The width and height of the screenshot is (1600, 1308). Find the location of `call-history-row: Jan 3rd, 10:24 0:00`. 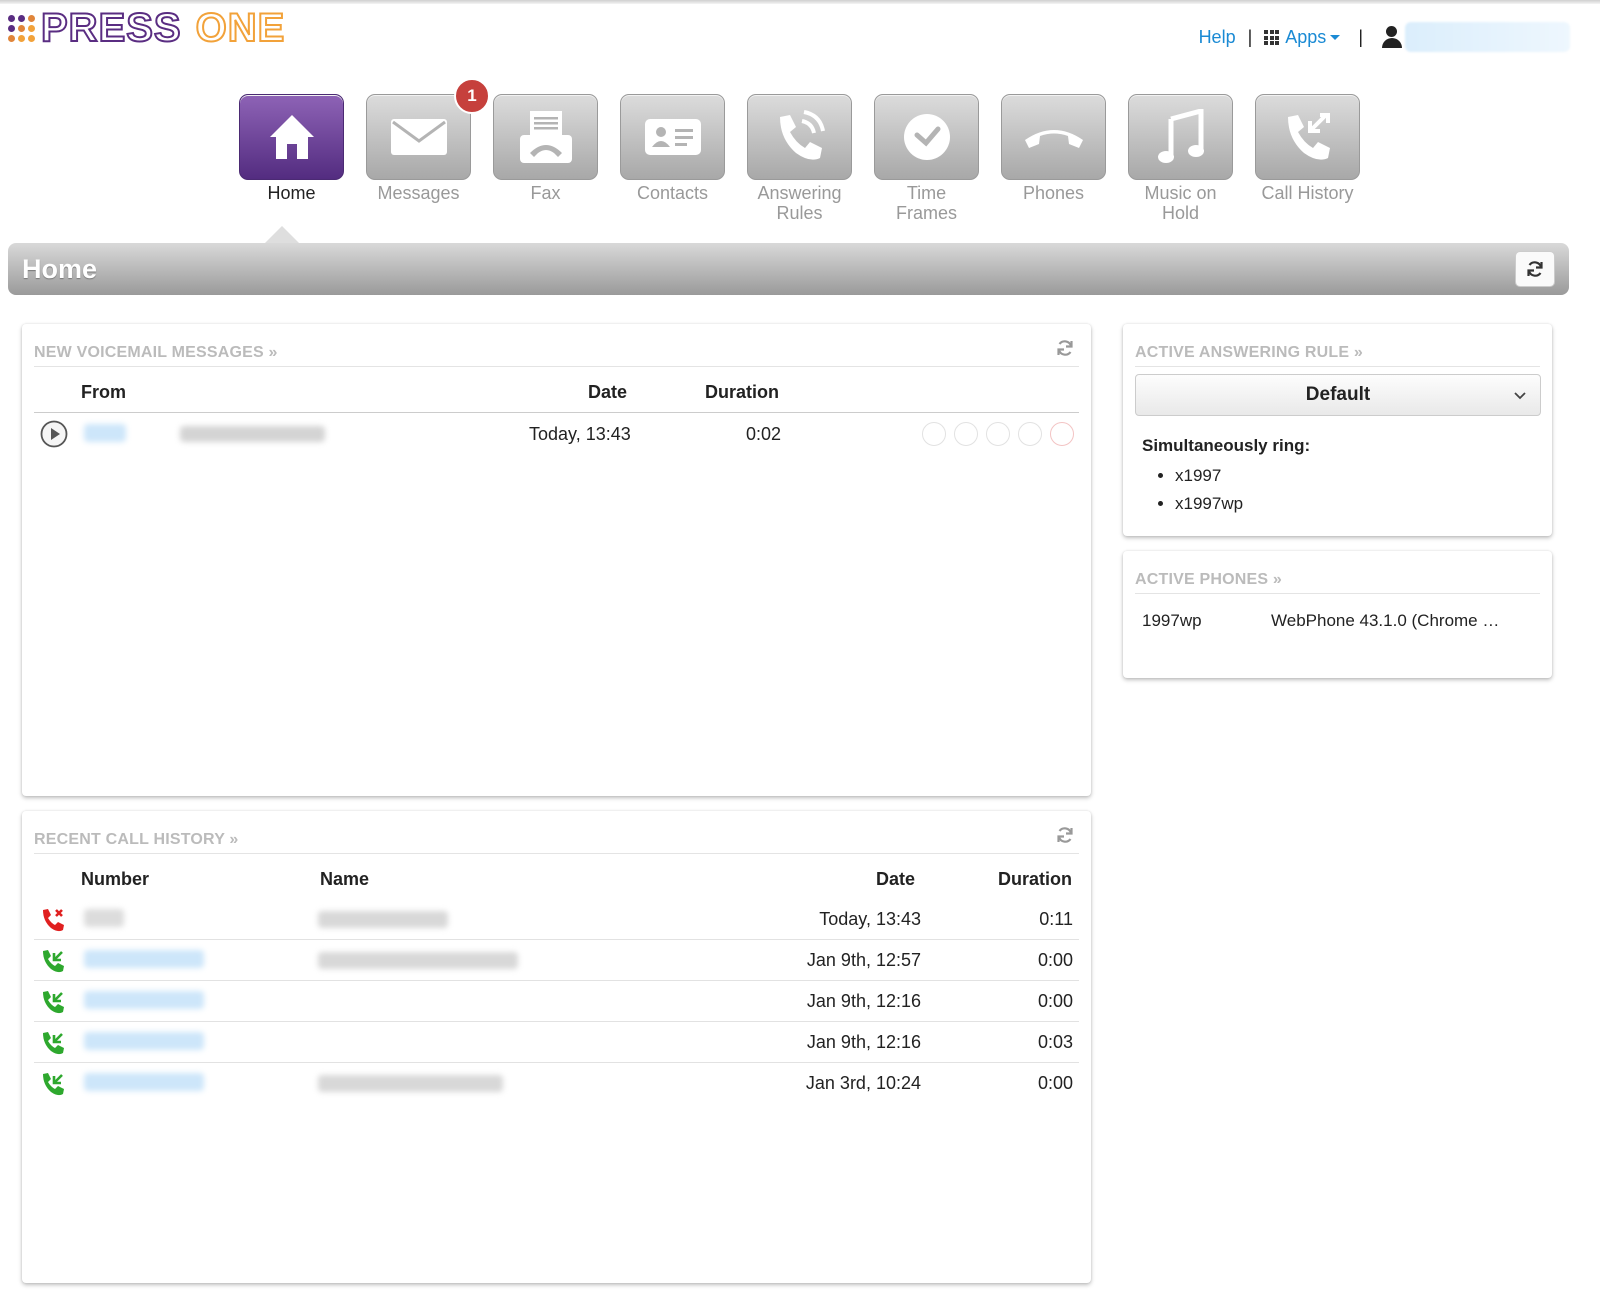

call-history-row: Jan 3rd, 10:24 0:00 is located at coordinates (556, 1083).